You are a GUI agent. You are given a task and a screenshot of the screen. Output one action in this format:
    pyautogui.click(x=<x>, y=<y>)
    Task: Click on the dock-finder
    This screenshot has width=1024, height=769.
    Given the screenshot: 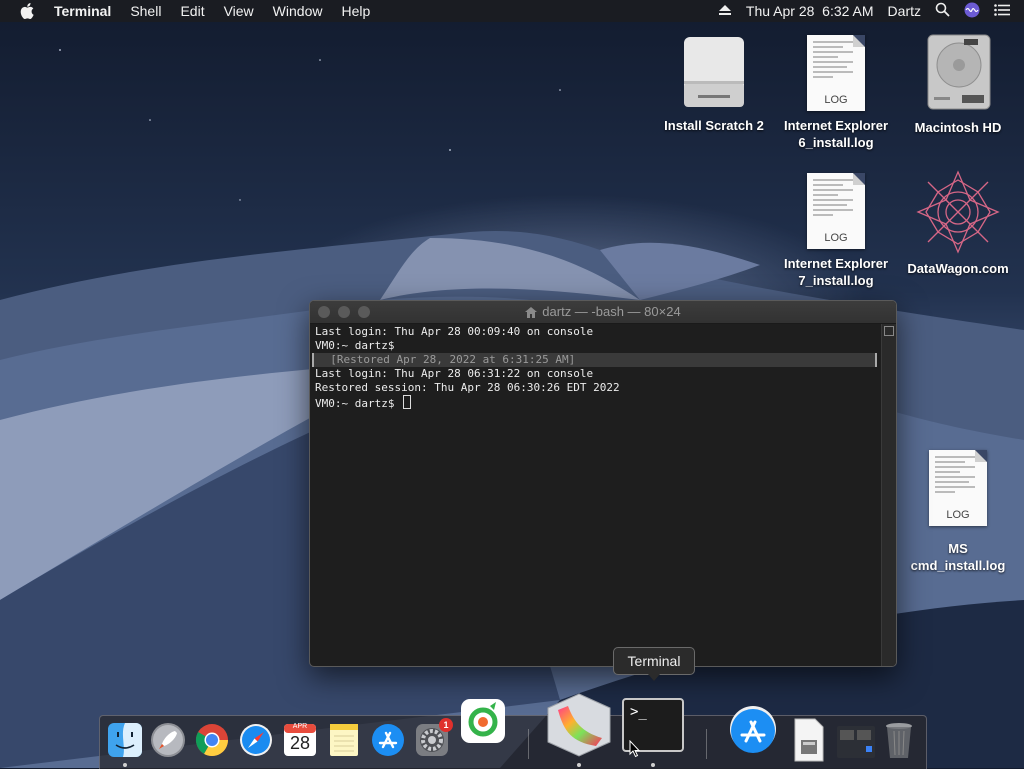 What is the action you would take?
    pyautogui.click(x=125, y=742)
    